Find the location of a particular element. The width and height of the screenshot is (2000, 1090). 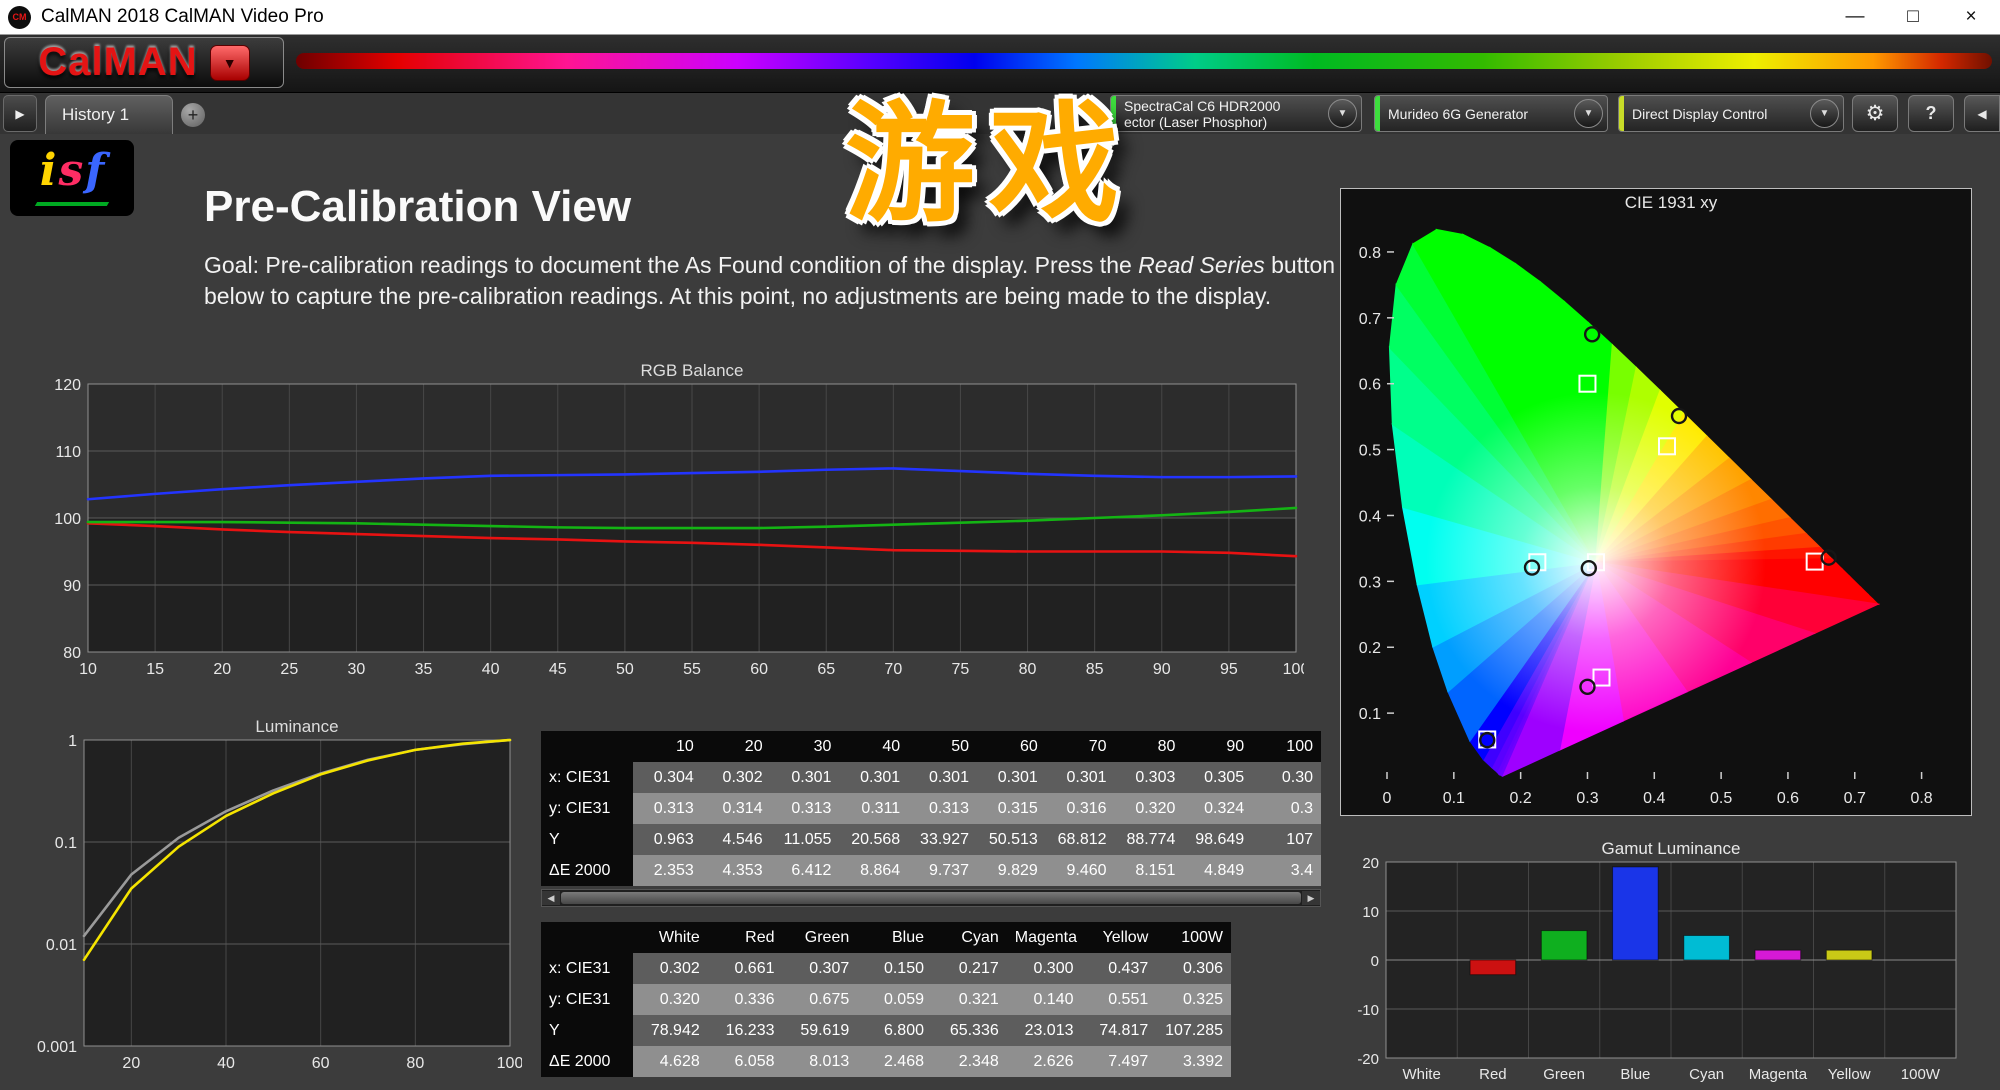

table-cell: 0.306 is located at coordinates (1193, 968).